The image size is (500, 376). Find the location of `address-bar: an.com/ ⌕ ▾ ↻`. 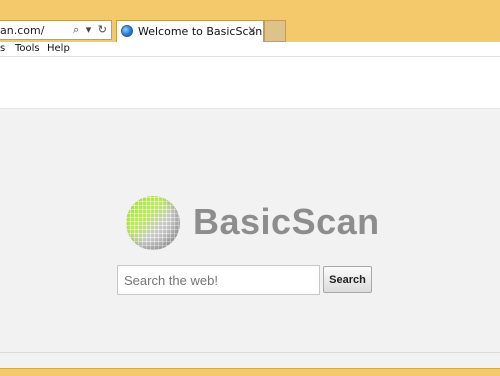

address-bar: an.com/ ⌕ ▾ ↻ is located at coordinates (56, 30).